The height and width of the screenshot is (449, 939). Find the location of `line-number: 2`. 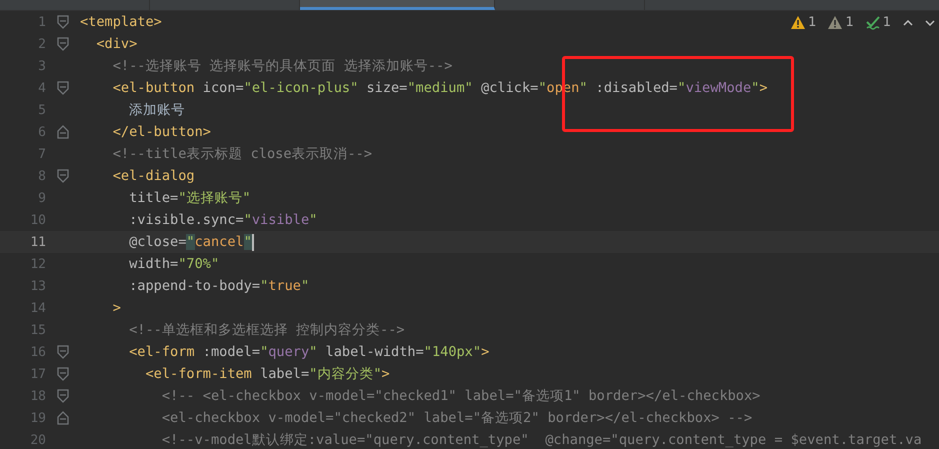

line-number: 2 is located at coordinates (41, 44).